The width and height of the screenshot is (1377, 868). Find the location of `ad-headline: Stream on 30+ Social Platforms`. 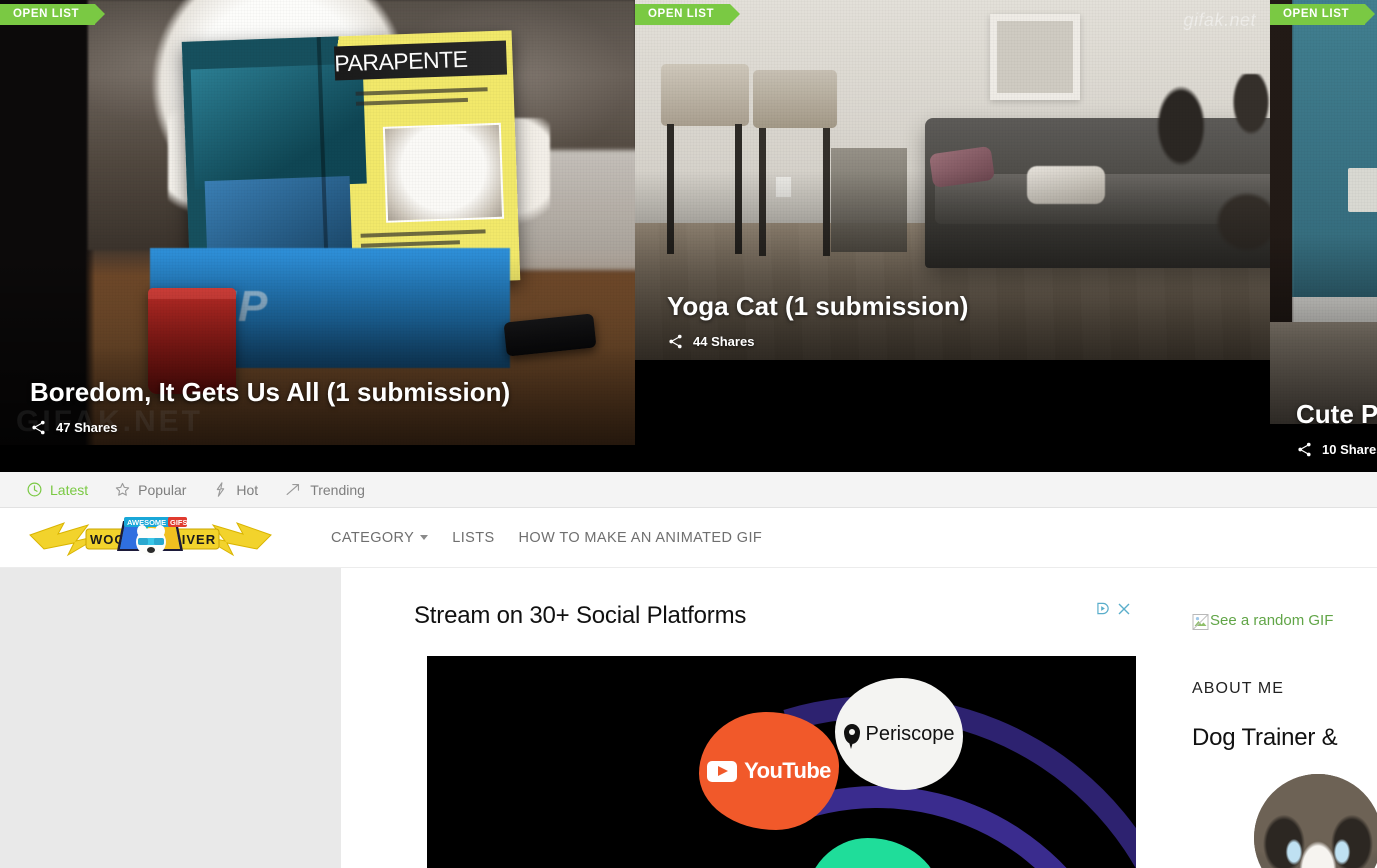

ad-headline: Stream on 30+ Social Platforms is located at coordinates (800, 616).